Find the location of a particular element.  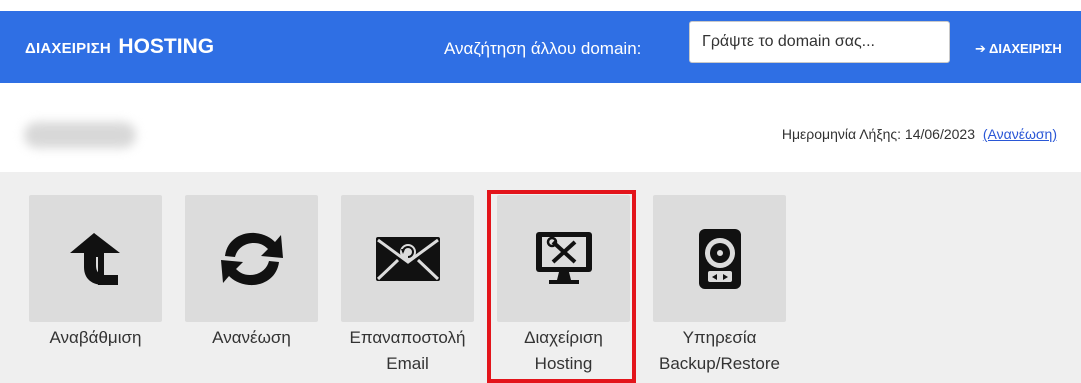

backup-restore-label: Υπηρεσία Backup/Restore is located at coordinates (719, 350).